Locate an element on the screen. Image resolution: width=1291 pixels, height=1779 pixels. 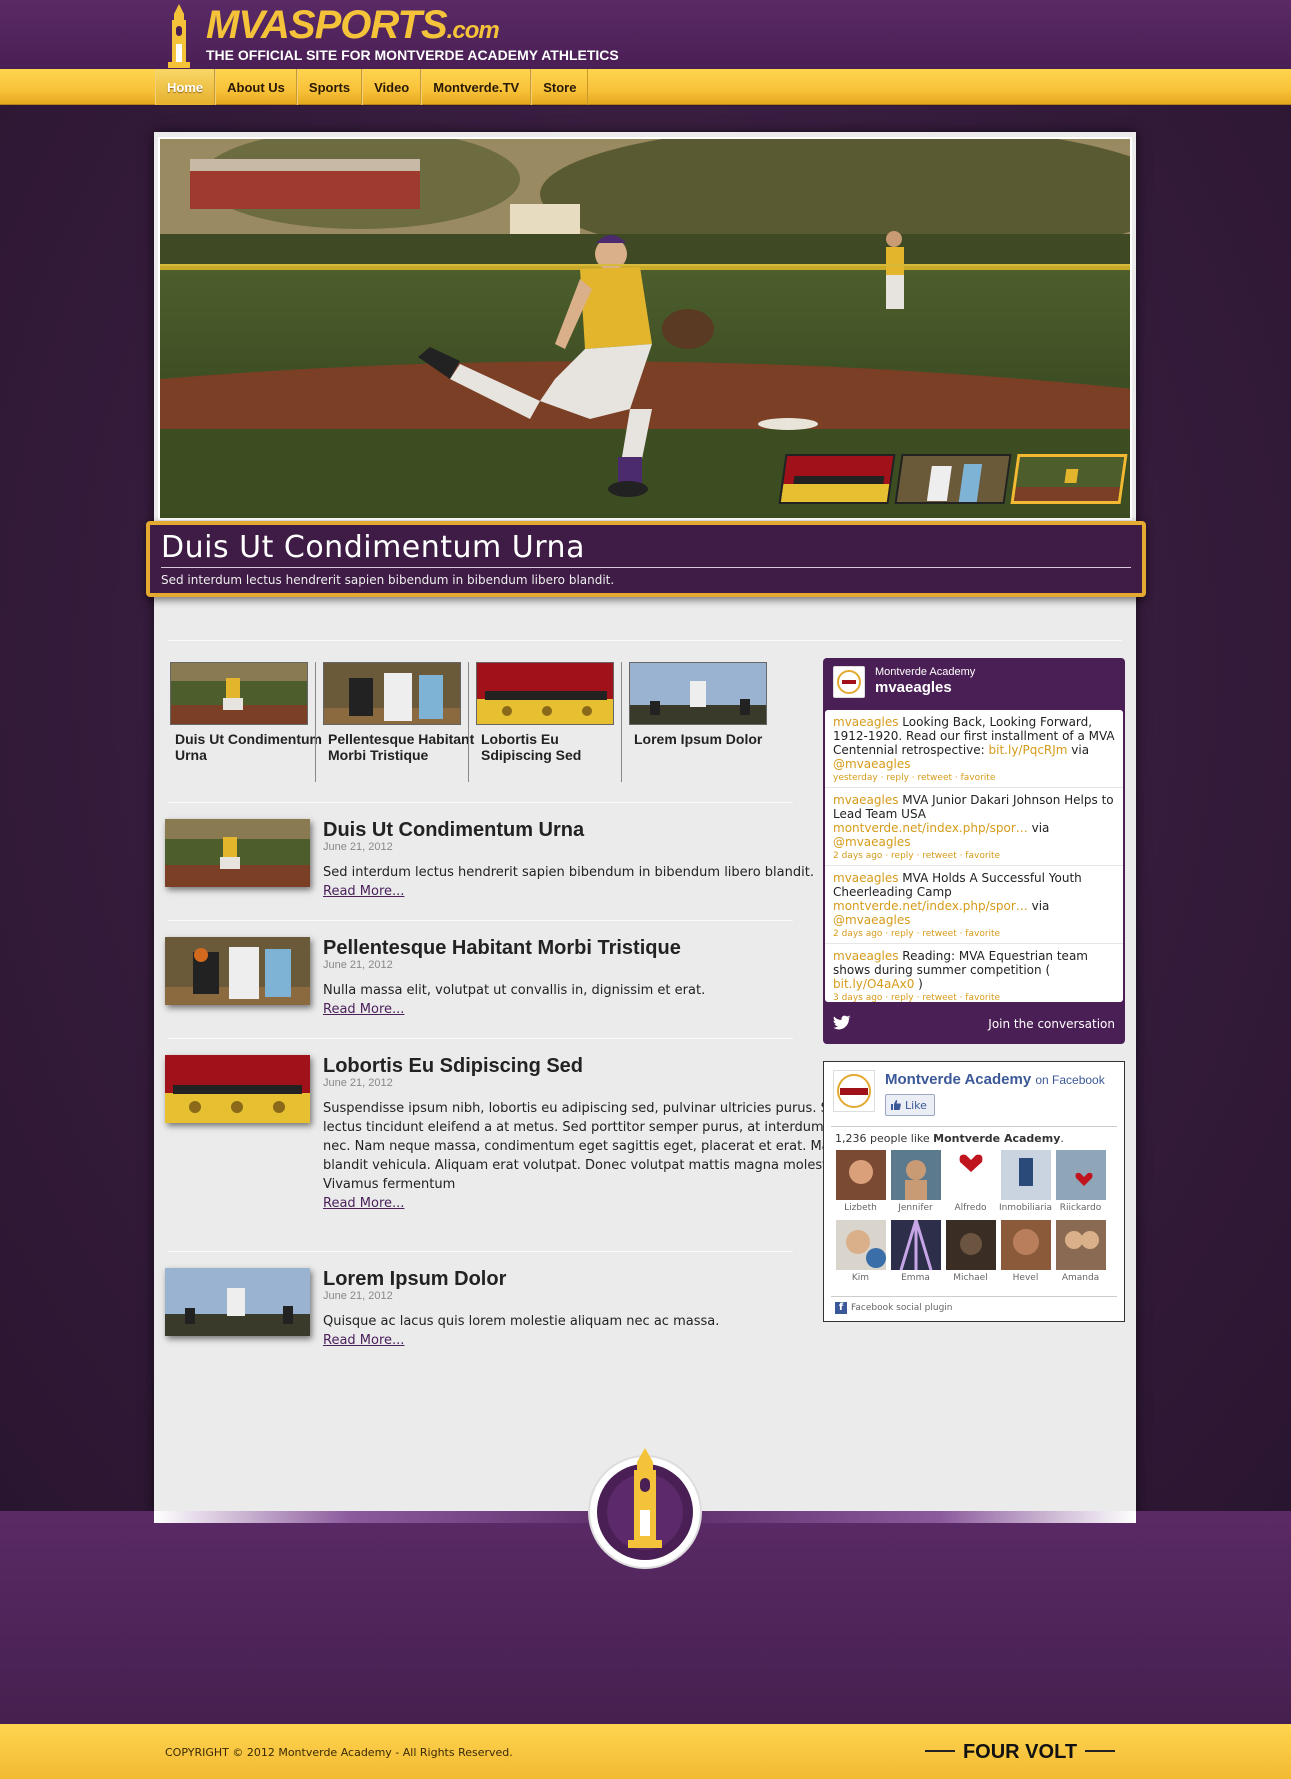
fan-face: Riickardo is located at coordinates (1080, 1182).